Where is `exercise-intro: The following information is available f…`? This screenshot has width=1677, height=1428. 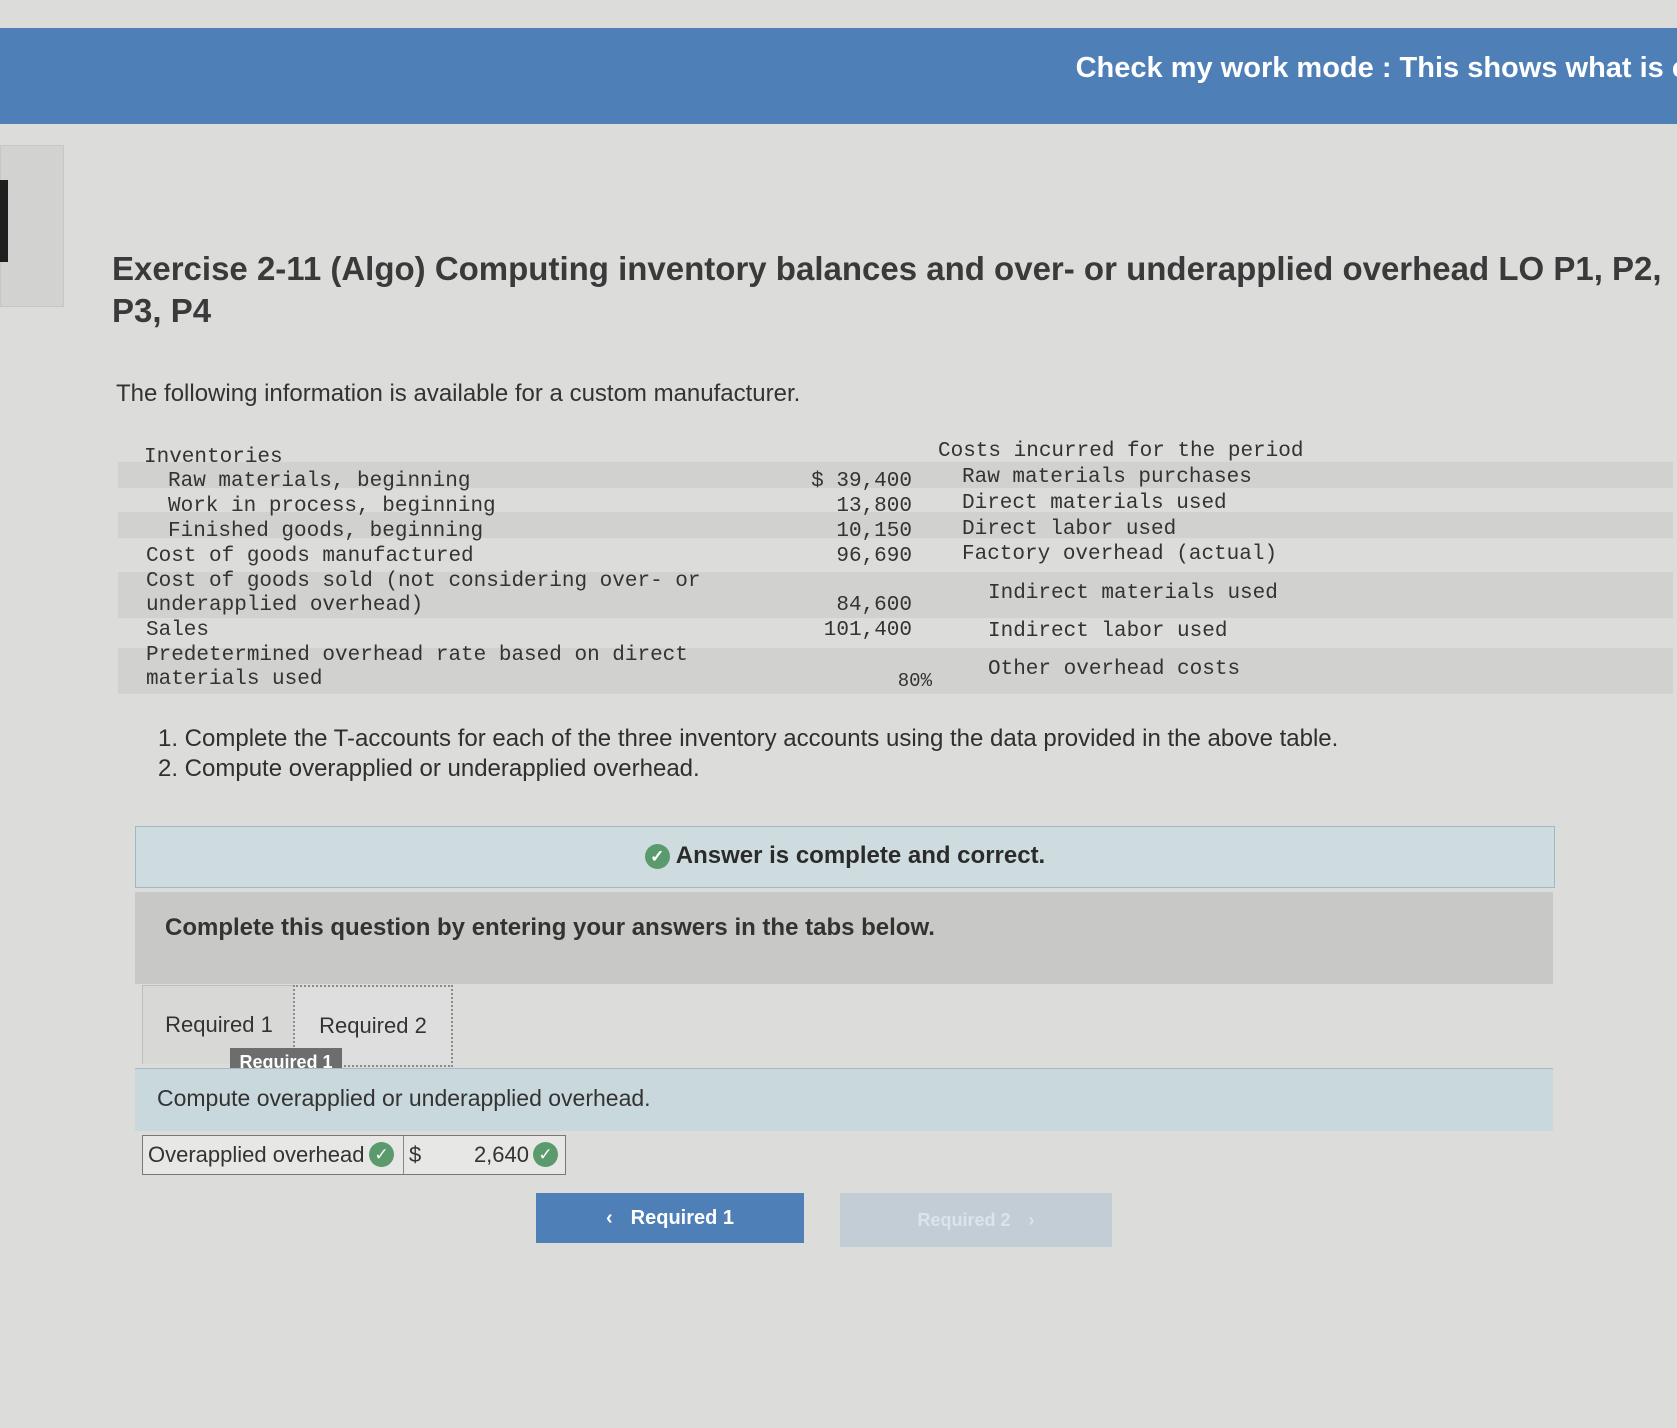 exercise-intro: The following information is available f… is located at coordinates (458, 393).